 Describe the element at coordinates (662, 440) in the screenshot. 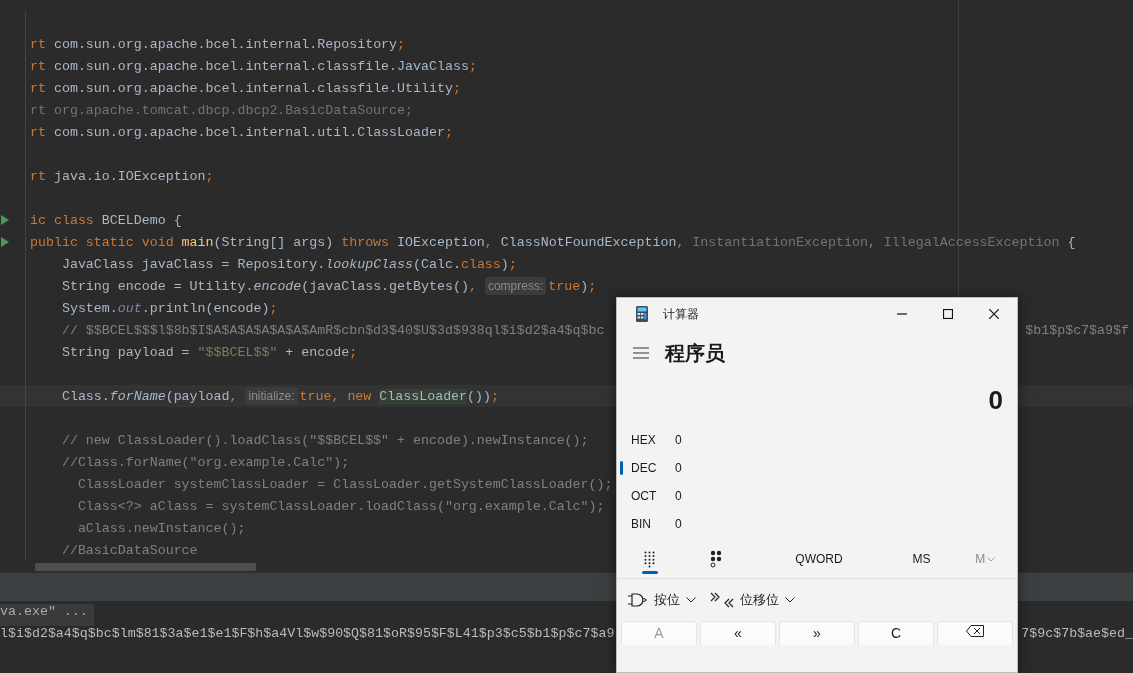

I see `radix-row: HEX 0` at that location.